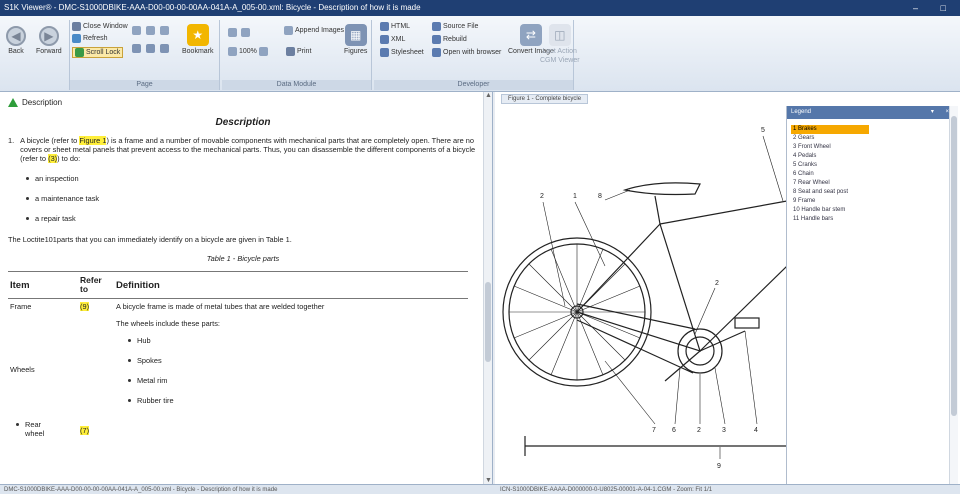 The height and width of the screenshot is (494, 960). I want to click on bookmark-button: ★ Bookmark, so click(198, 39).